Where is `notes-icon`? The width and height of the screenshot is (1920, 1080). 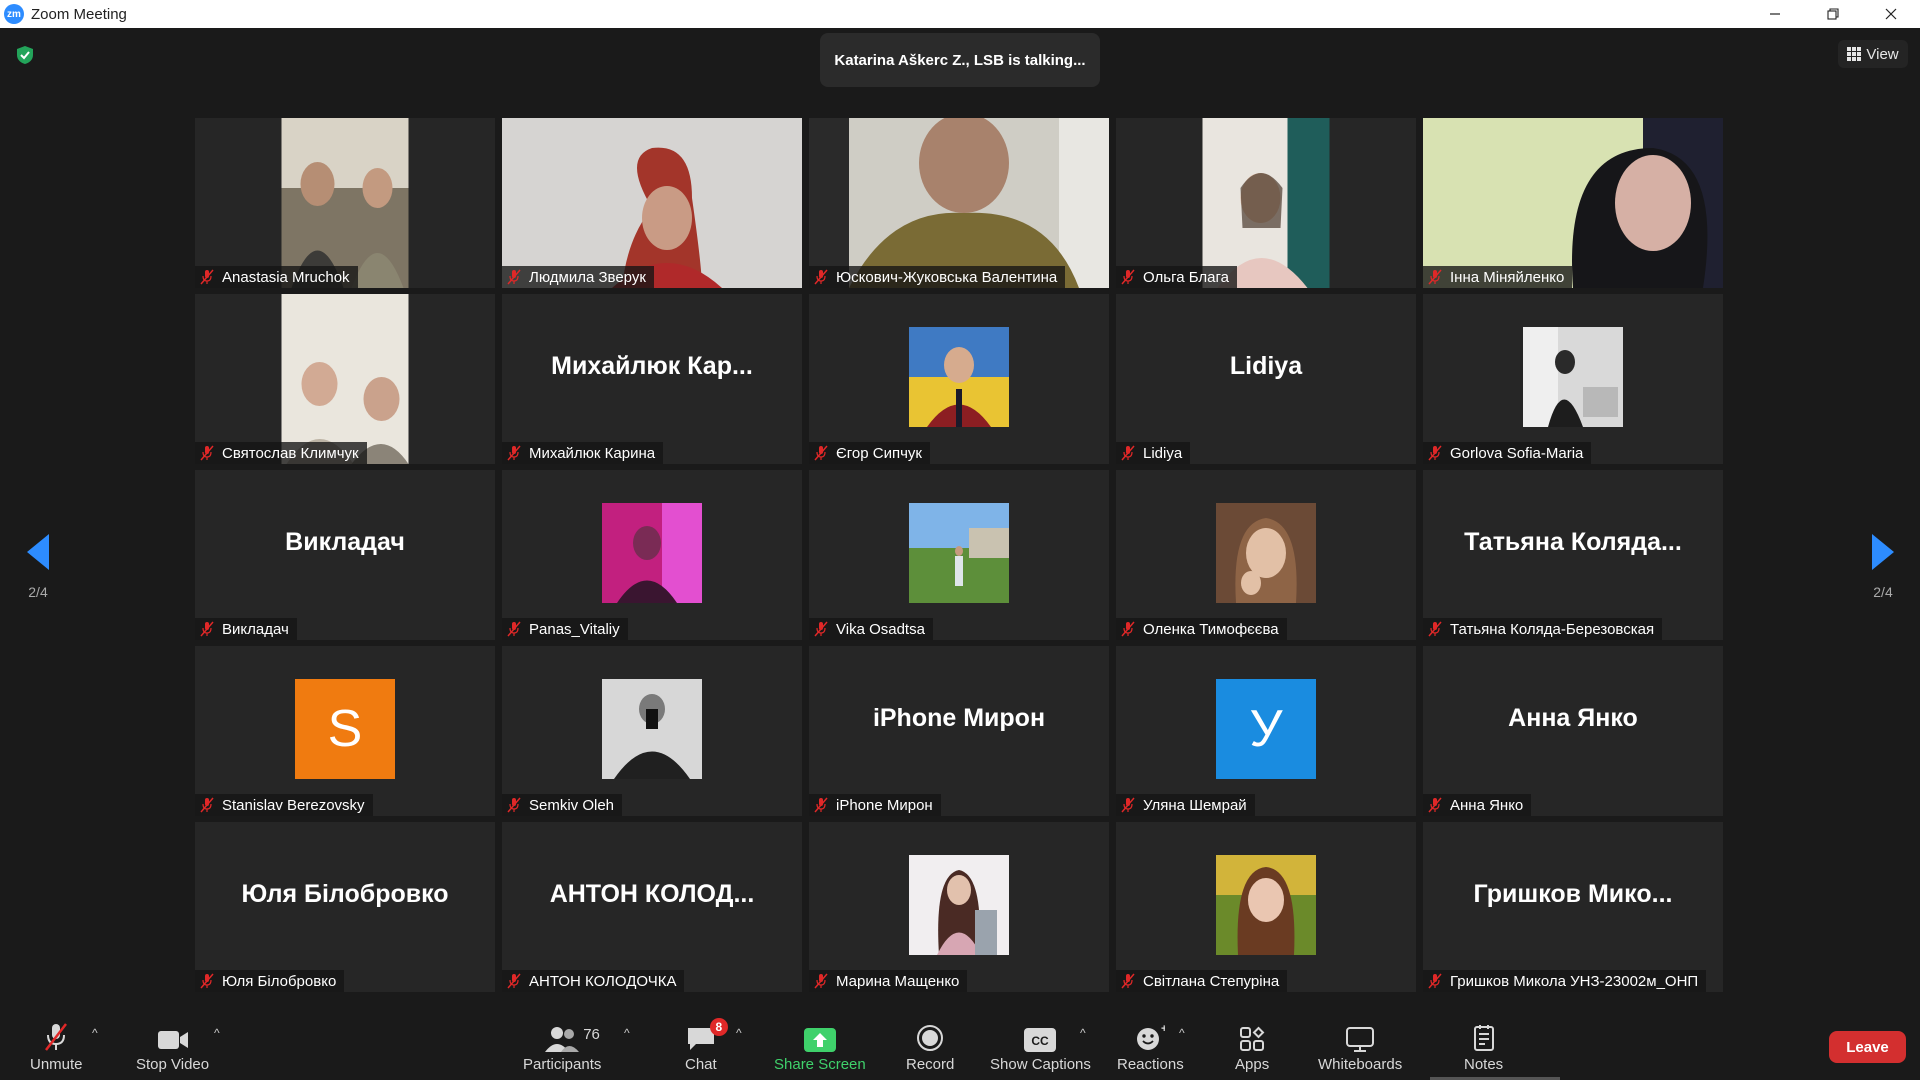
notes-icon is located at coordinates (1483, 1038).